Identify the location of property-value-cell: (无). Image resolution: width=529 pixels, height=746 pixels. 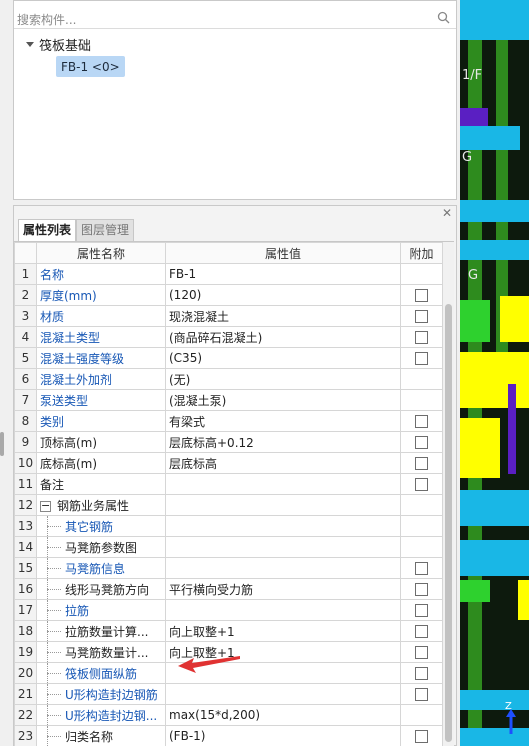
(283, 379).